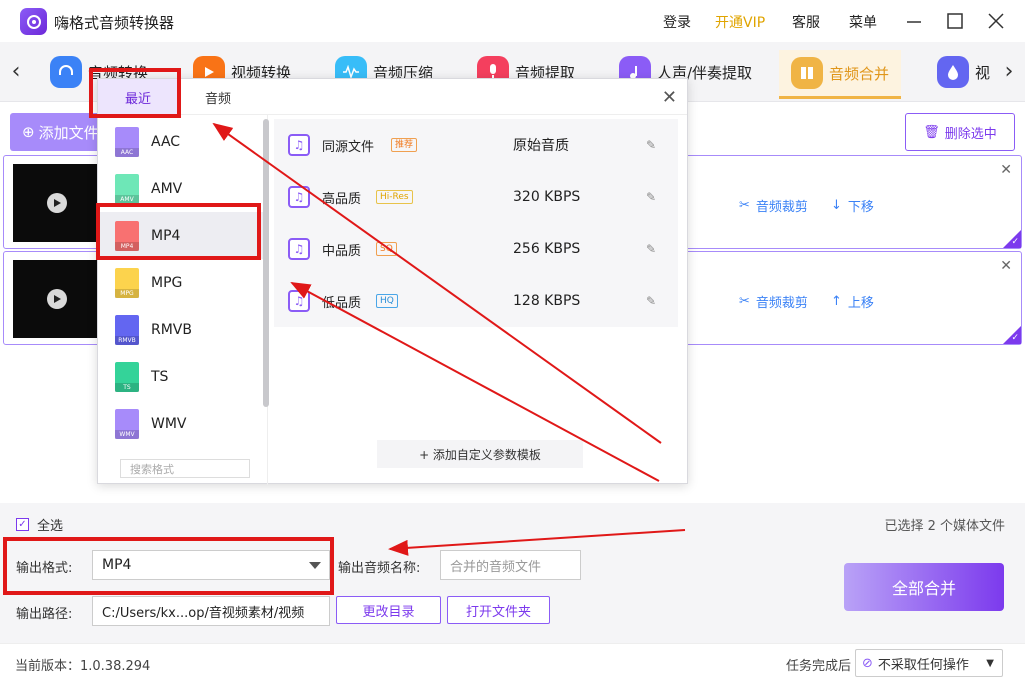  I want to click on output-name-input: 合并的音频文件, so click(510, 565).